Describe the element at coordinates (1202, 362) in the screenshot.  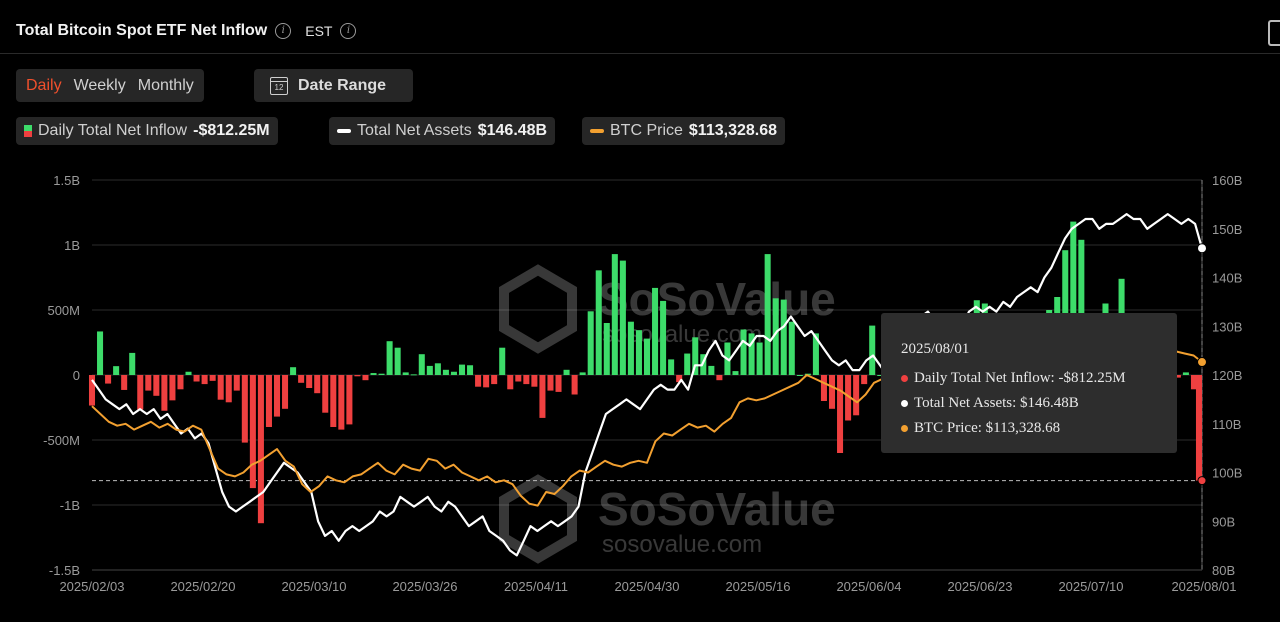
I see `price-marker` at that location.